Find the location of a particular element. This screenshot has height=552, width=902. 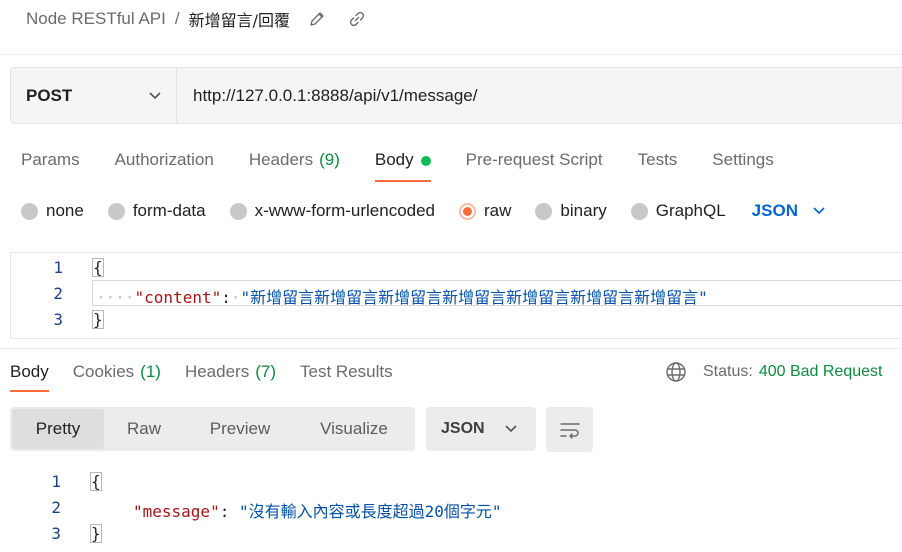

status-label: Status: is located at coordinates (728, 371).